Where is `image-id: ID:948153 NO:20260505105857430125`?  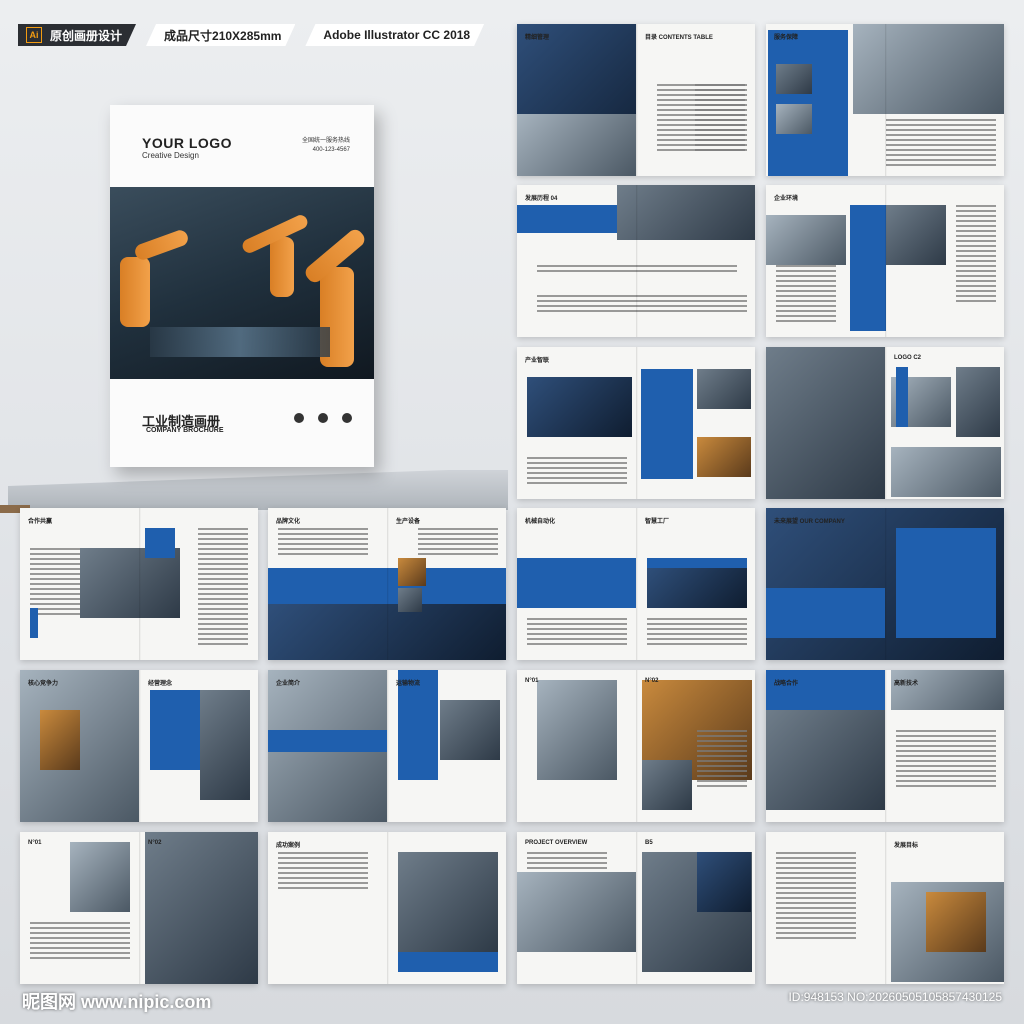
image-id: ID:948153 NO:20260505105857430125 is located at coordinates (895, 997).